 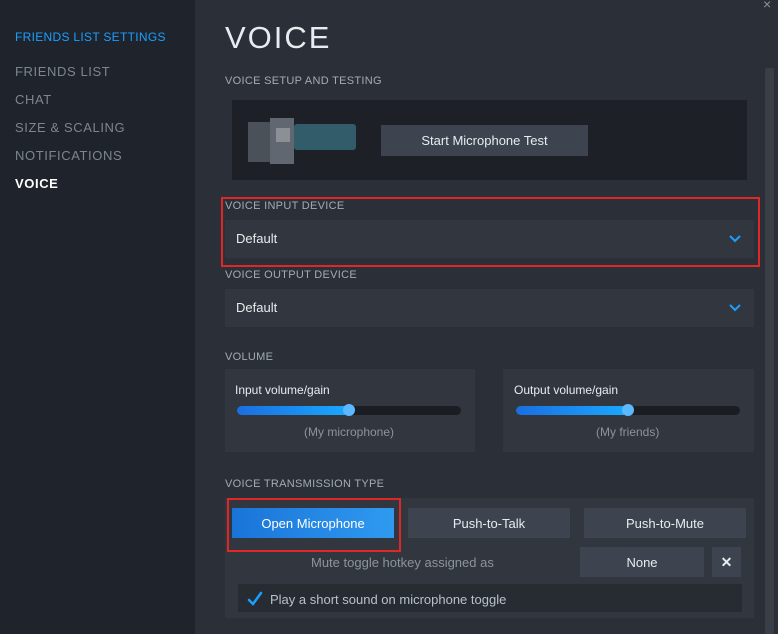 What do you see at coordinates (303, 81) in the screenshot?
I see `section-label-setup: VOICE SETUP AND TESTING` at bounding box center [303, 81].